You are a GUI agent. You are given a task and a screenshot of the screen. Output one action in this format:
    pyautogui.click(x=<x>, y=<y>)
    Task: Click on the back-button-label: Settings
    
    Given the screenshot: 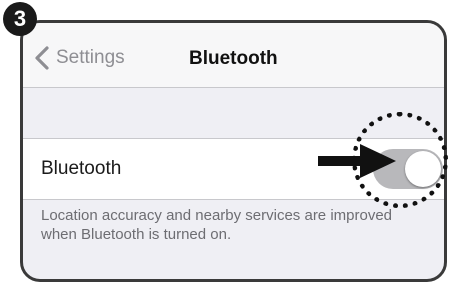 What is the action you would take?
    pyautogui.click(x=90, y=57)
    